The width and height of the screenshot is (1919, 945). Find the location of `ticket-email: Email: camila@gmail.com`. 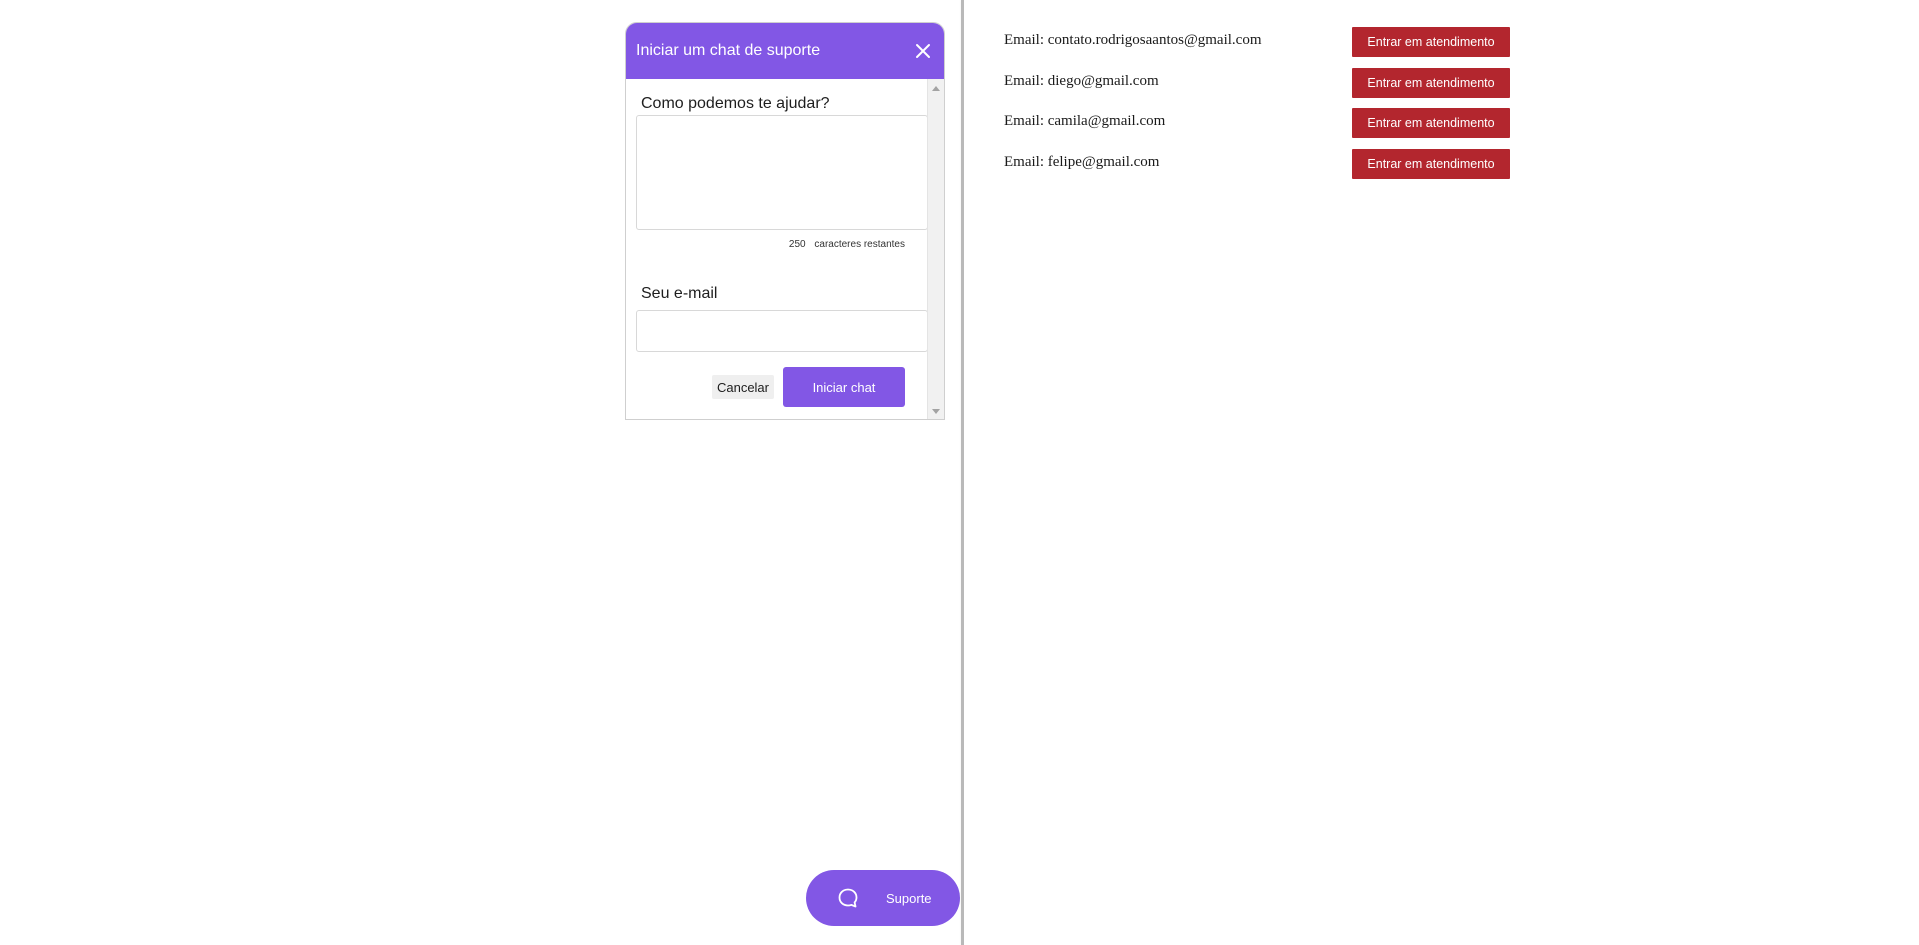

ticket-email: Email: camila@gmail.com is located at coordinates (1085, 121).